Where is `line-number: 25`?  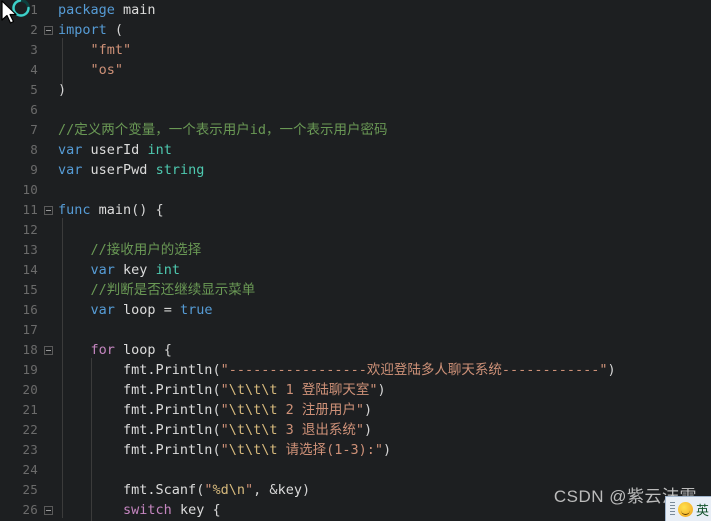 line-number: 25 is located at coordinates (30, 489).